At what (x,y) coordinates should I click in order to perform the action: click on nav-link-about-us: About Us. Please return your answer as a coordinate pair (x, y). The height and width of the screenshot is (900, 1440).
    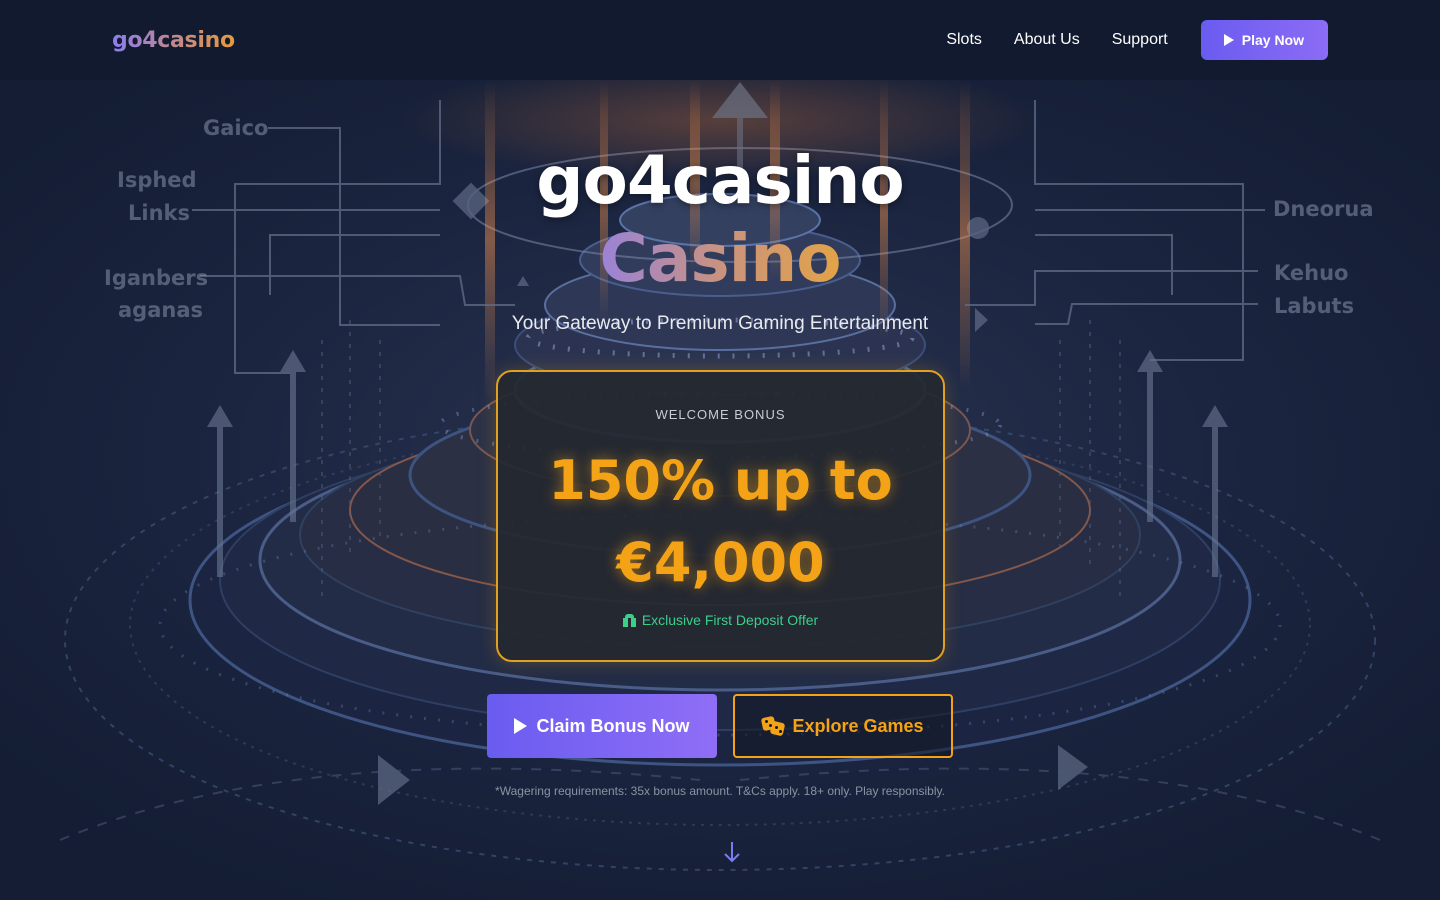
    Looking at the image, I should click on (1047, 40).